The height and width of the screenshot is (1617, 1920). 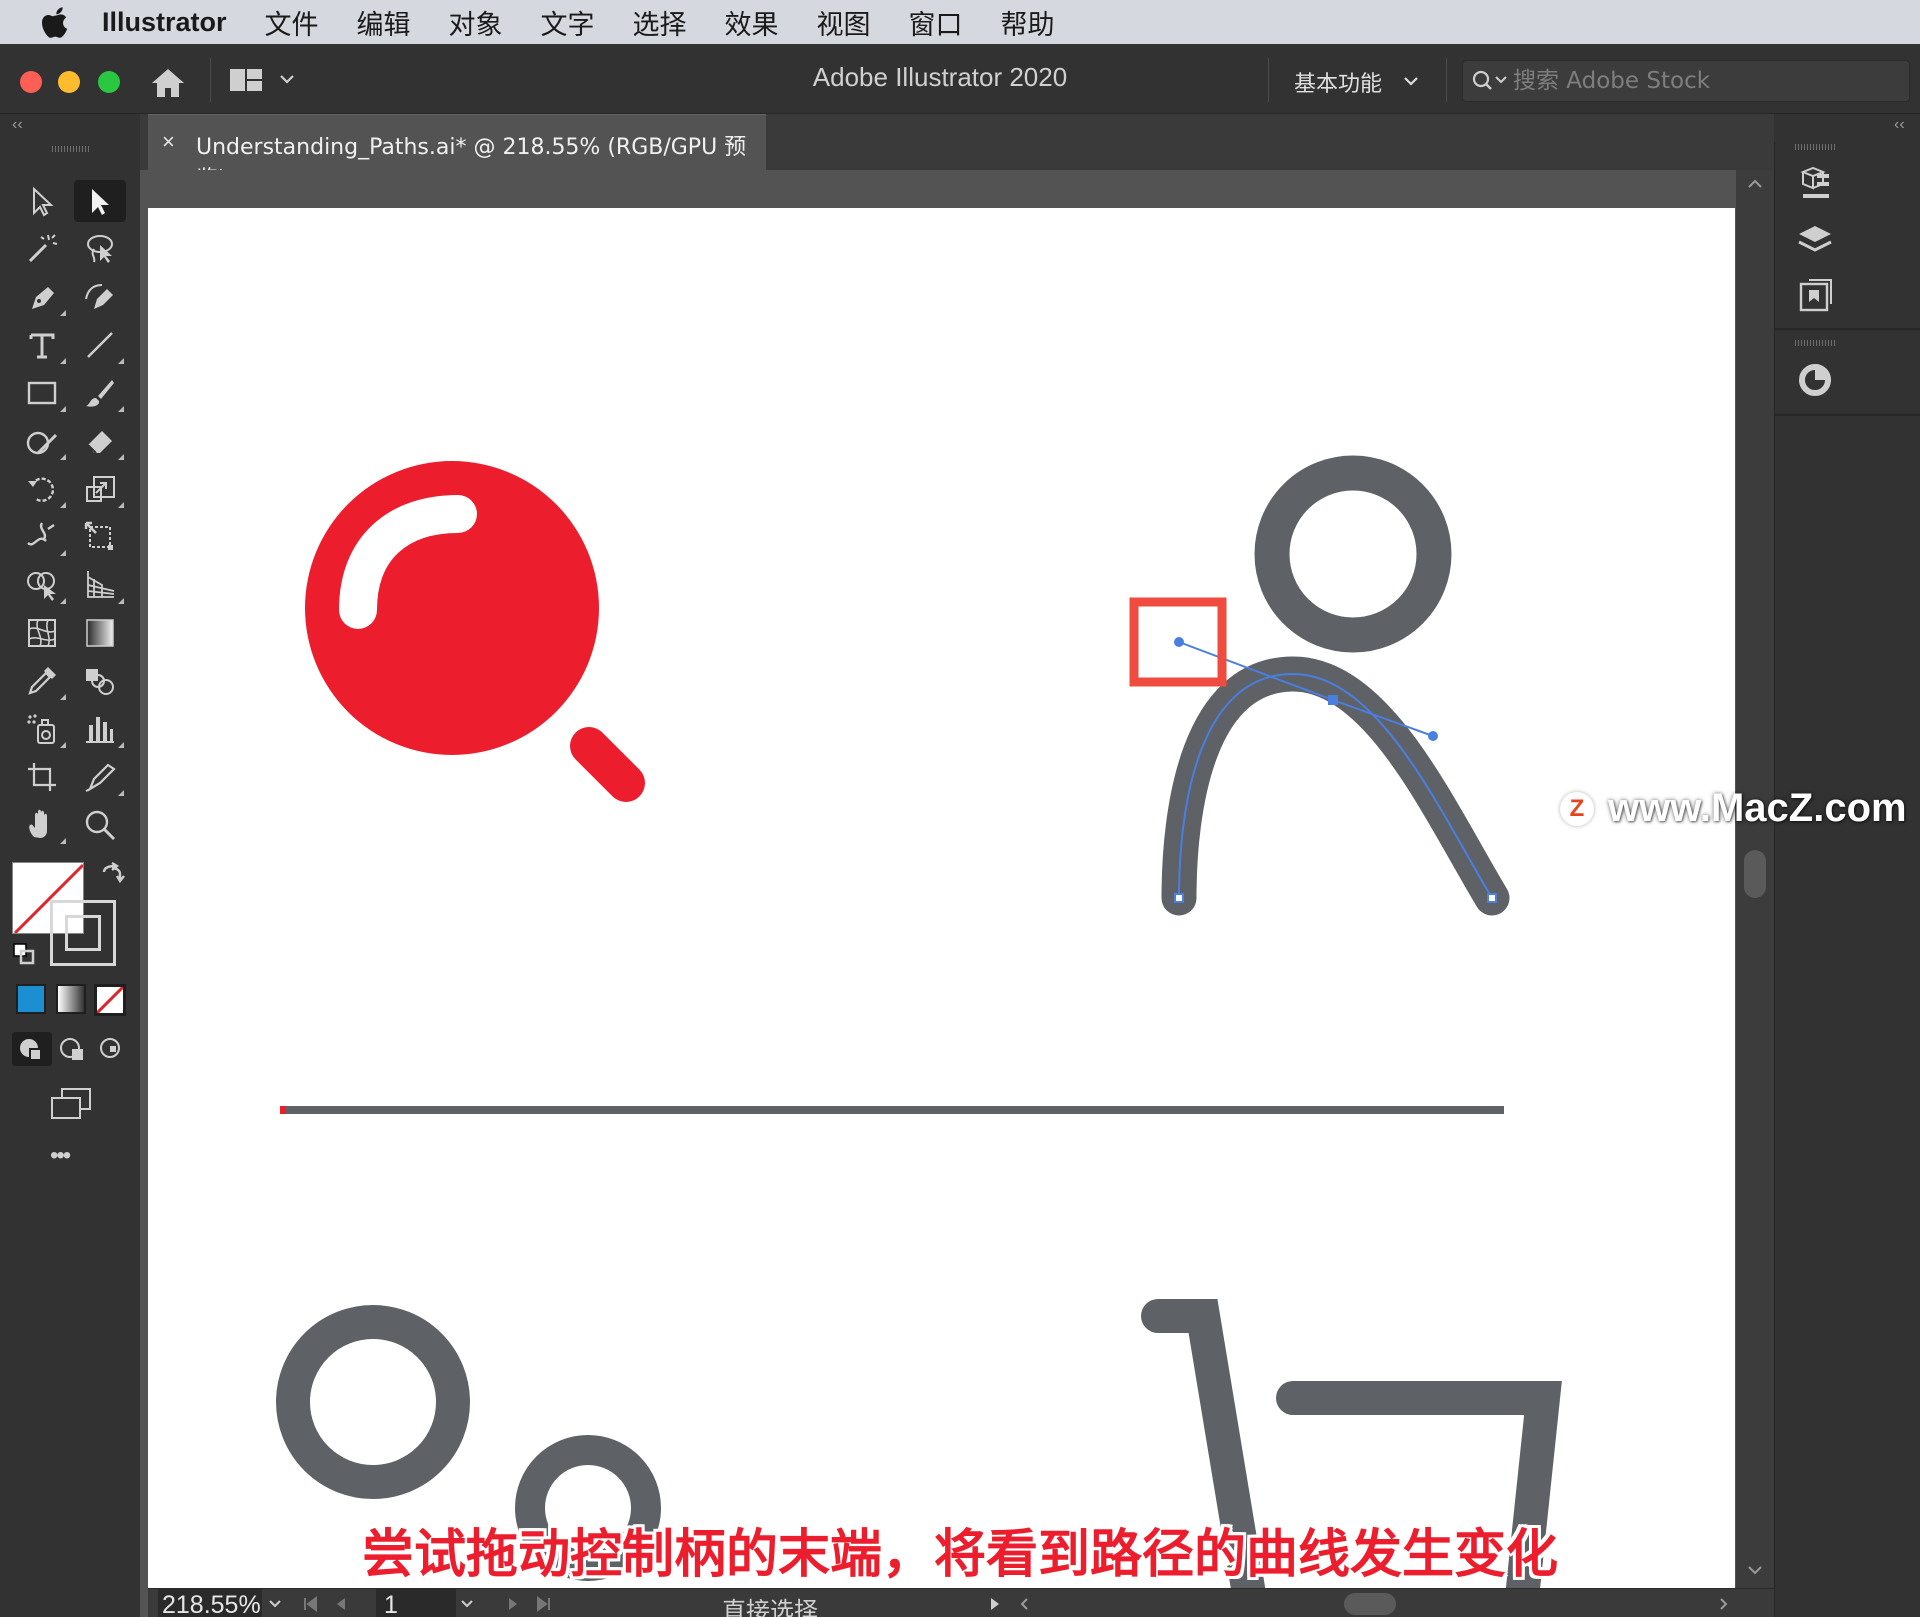 I want to click on vertical-scrollbar, so click(x=1755, y=880).